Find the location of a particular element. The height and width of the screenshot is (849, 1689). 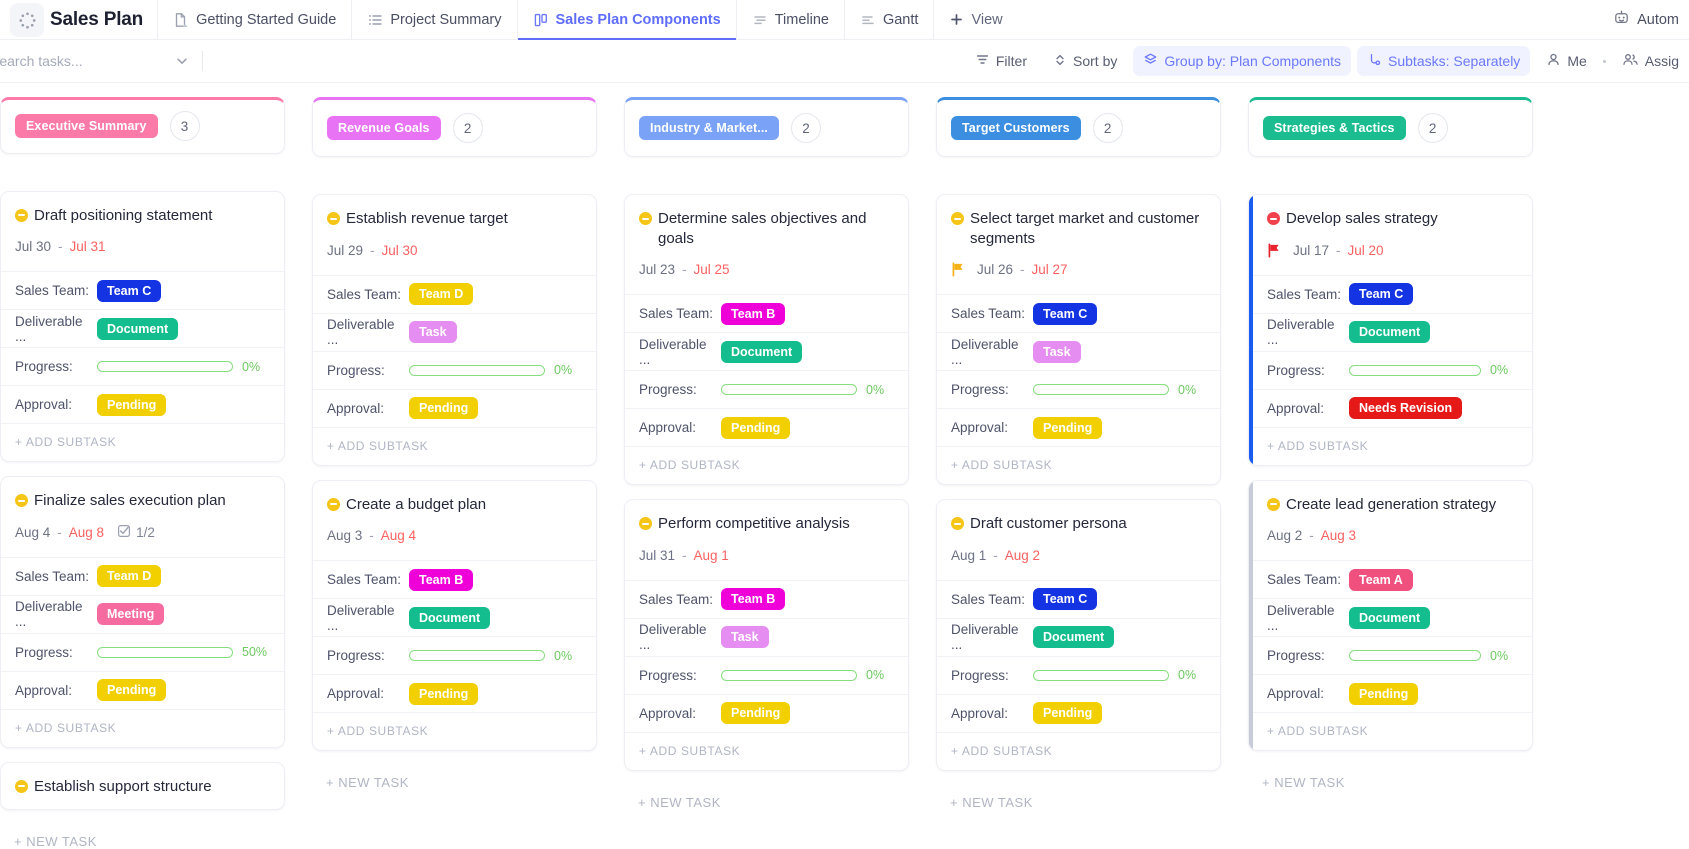

due-date: Aug 4 is located at coordinates (398, 535).